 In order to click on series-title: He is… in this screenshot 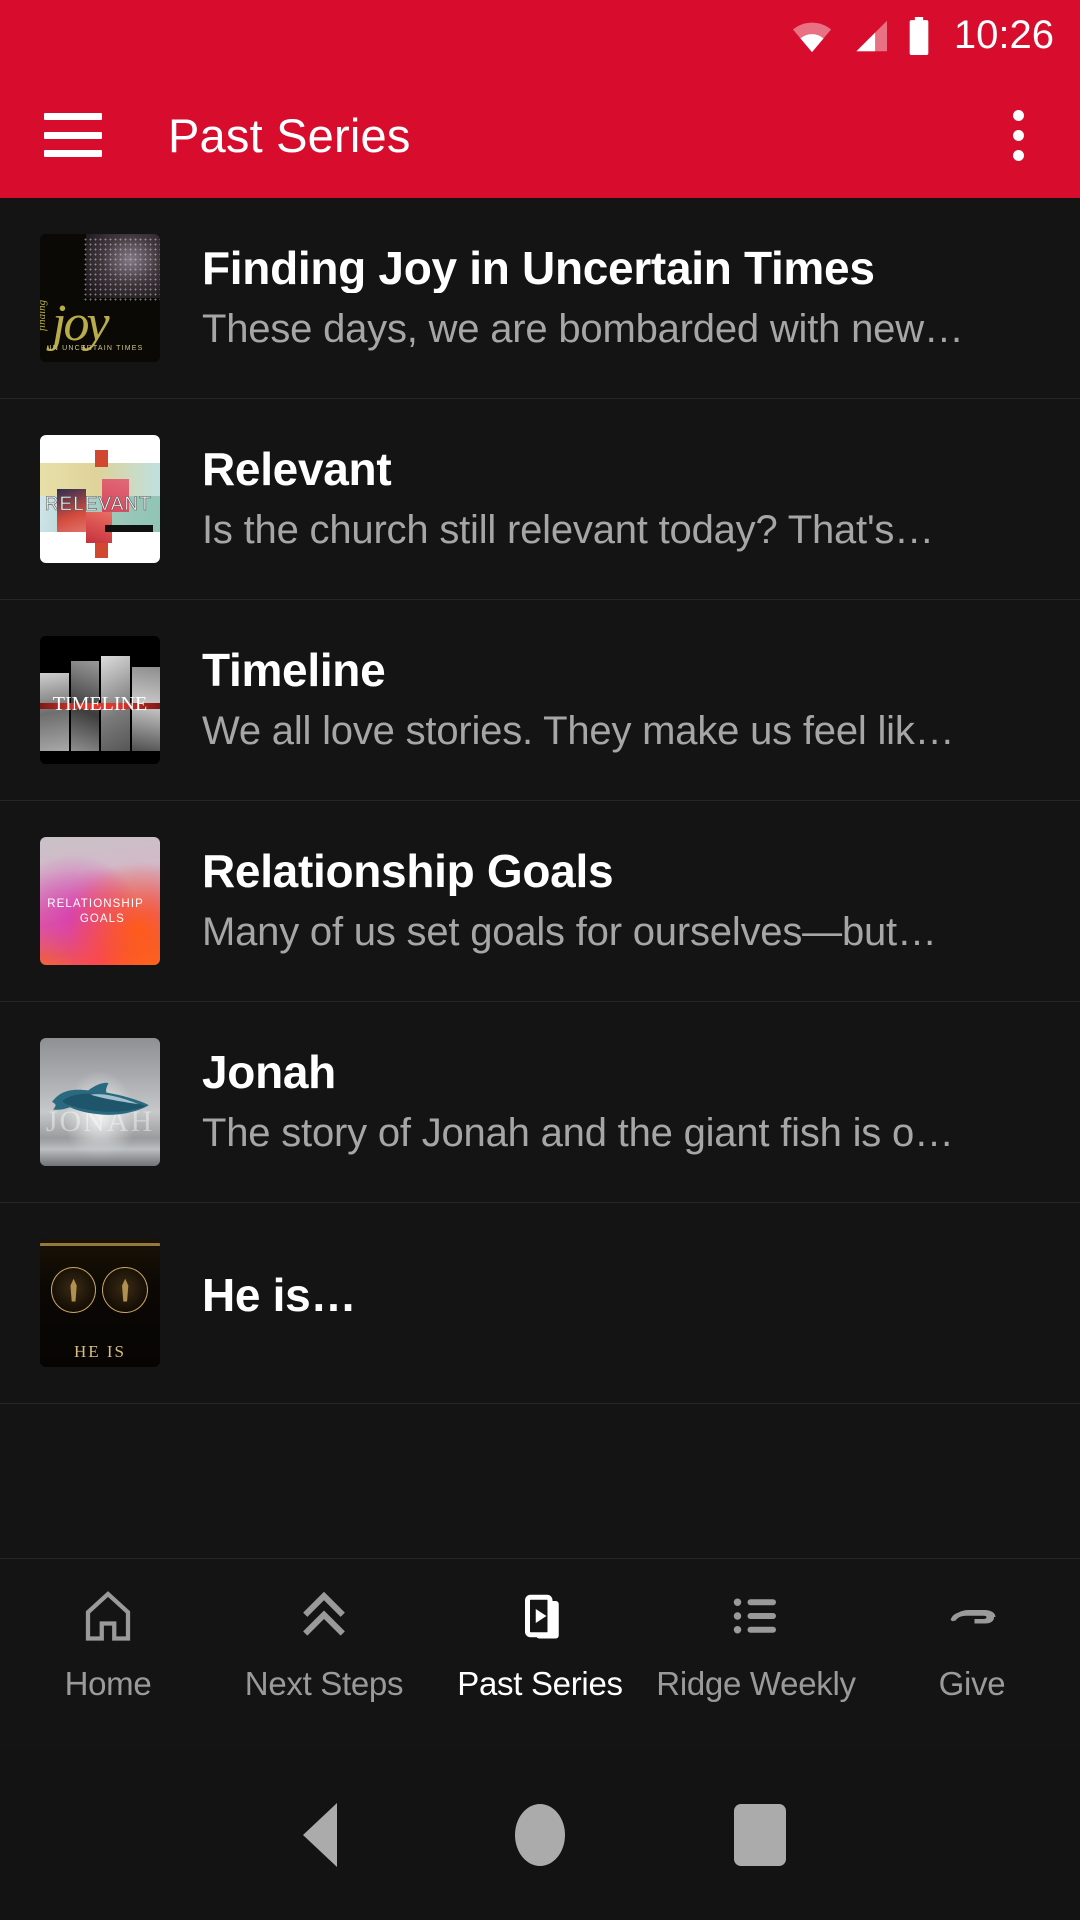, I will do `click(279, 1296)`.